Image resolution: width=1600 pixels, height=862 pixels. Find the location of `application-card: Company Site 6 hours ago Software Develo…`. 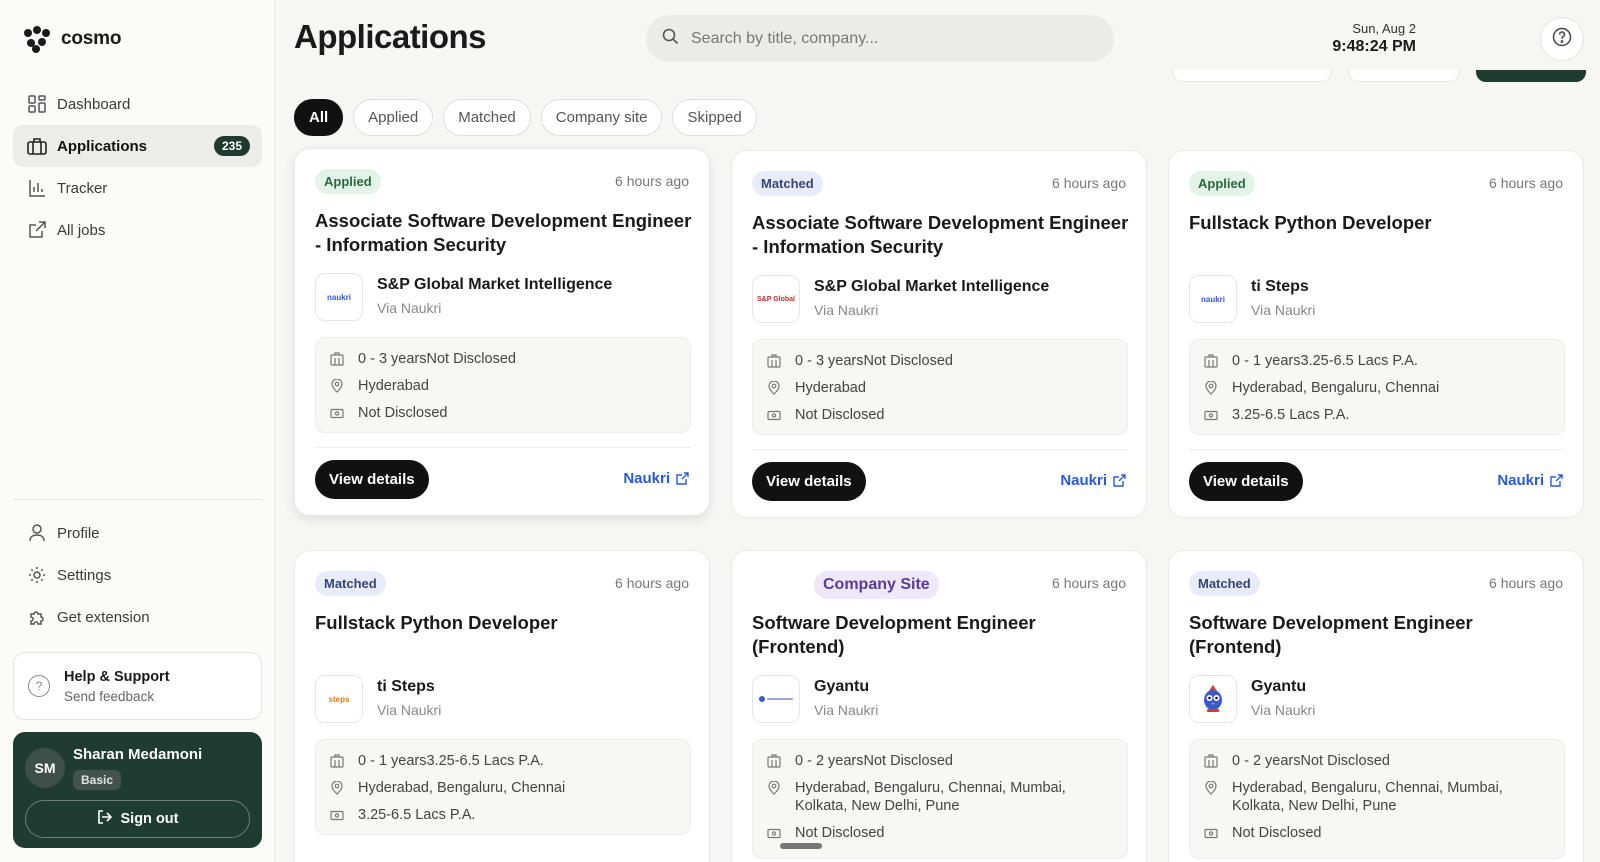

application-card: Company Site 6 hours ago Software Develo… is located at coordinates (939, 706).